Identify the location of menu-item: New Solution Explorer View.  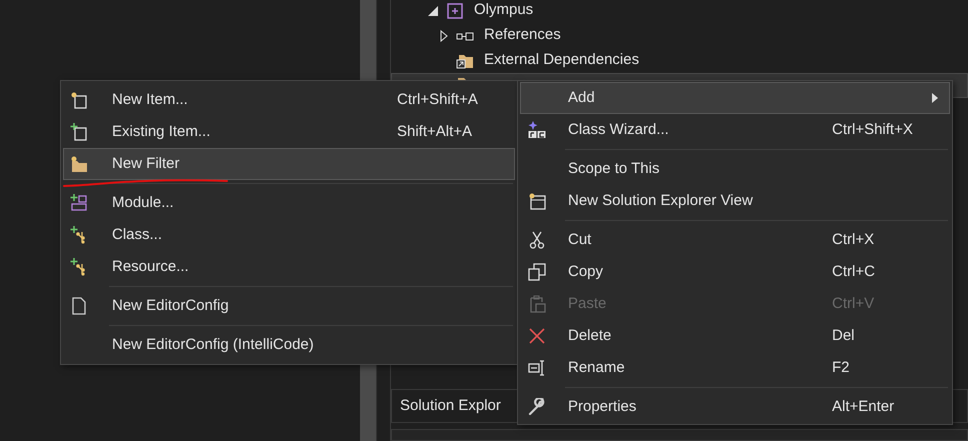
(735, 201).